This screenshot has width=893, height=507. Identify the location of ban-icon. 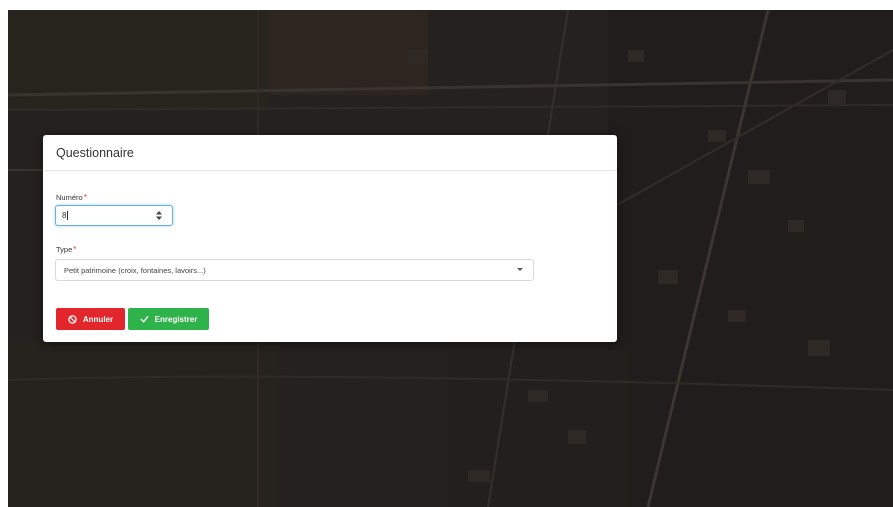
(72, 319).